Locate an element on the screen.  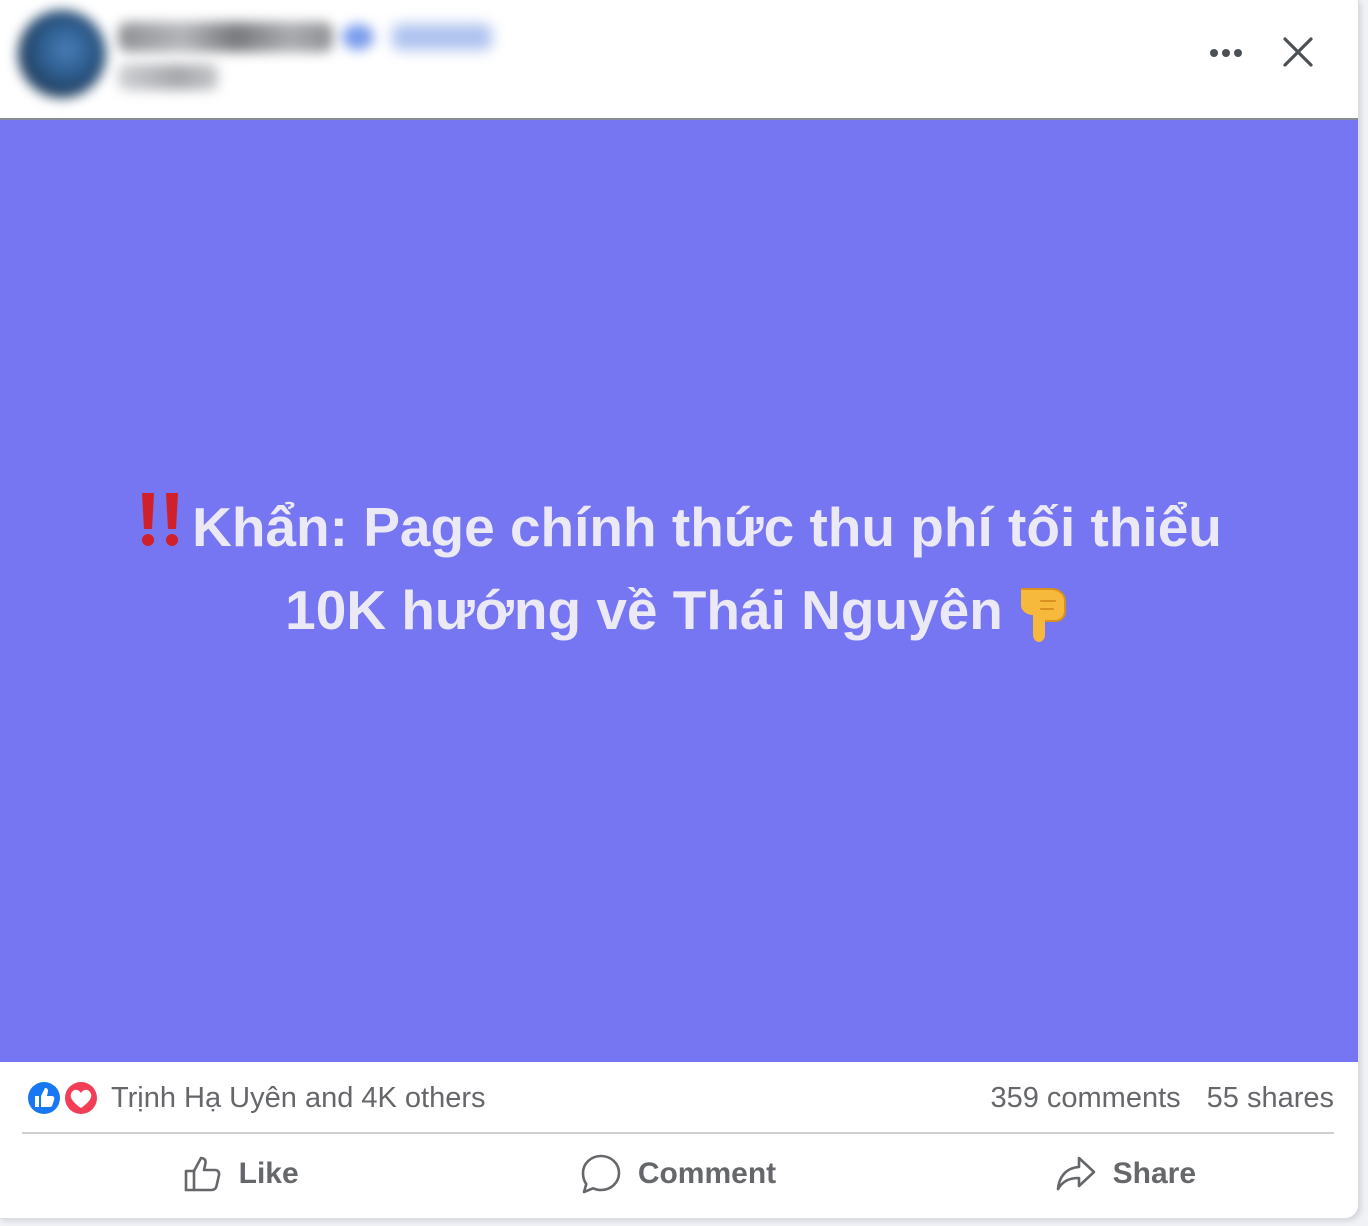
post-text-line-1: Khẩn: Page chính thức thu phí tối thiểu is located at coordinates (679, 528).